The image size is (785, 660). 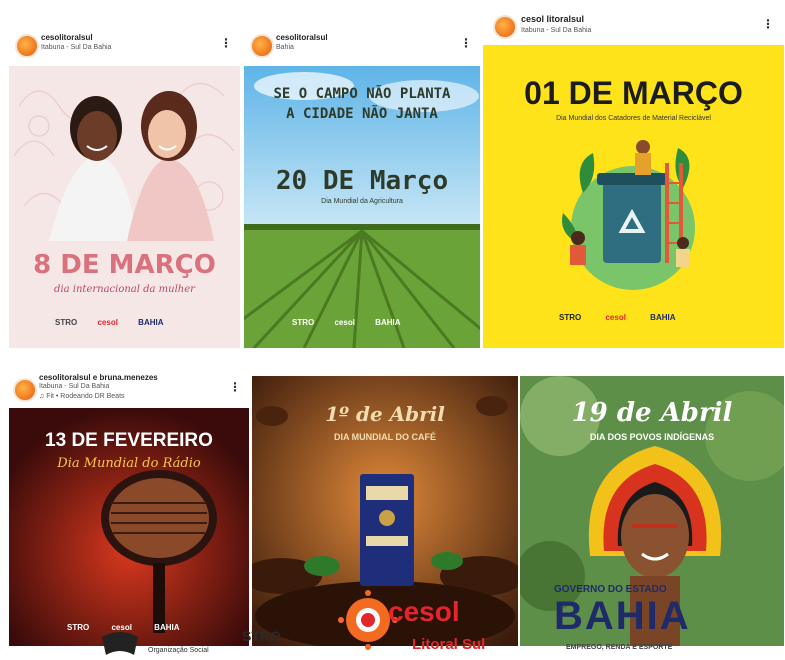 I want to click on post-headline-line1: SE O CAMPO NÃO PLANTA, so click(x=362, y=94).